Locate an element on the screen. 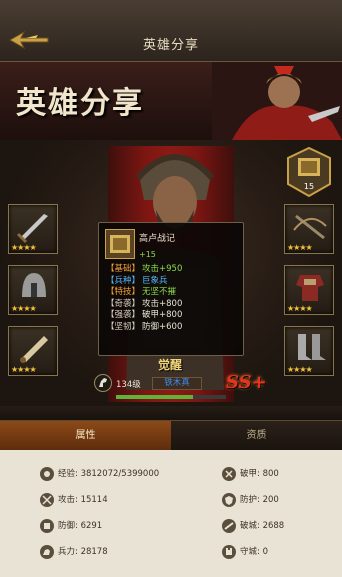  sword-icon is located at coordinates (32, 229).